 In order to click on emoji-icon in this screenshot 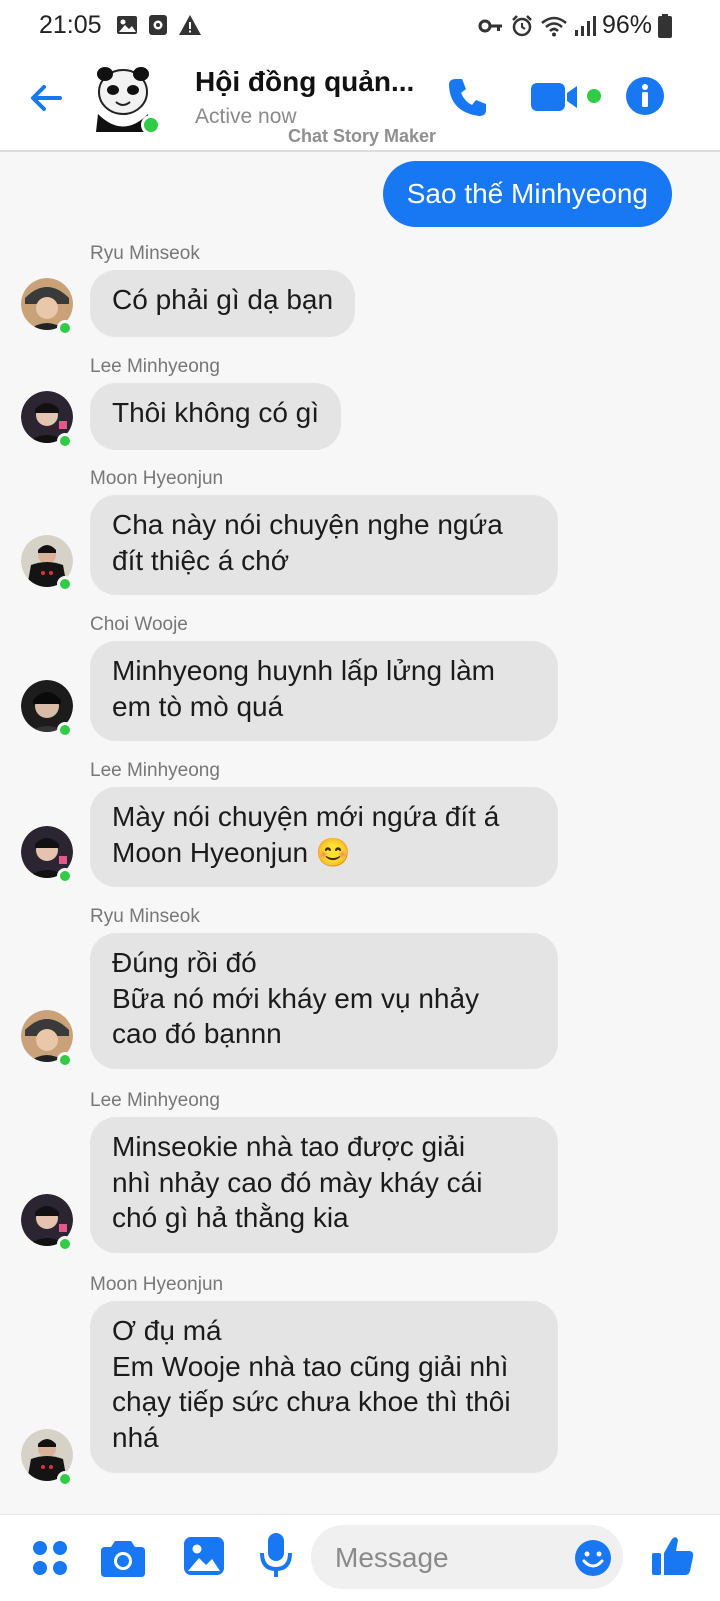, I will do `click(593, 1558)`.